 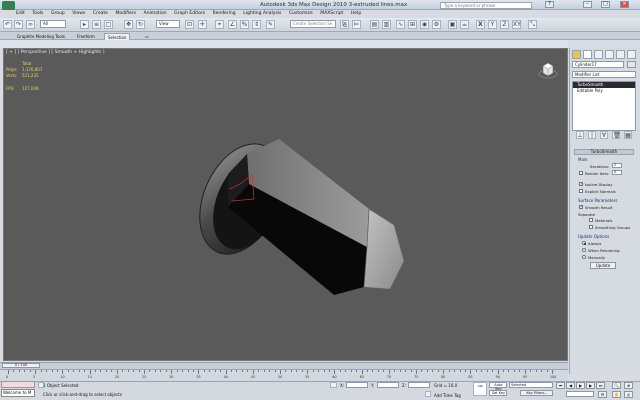 I want to click on app-logo-icon, so click(x=8, y=5).